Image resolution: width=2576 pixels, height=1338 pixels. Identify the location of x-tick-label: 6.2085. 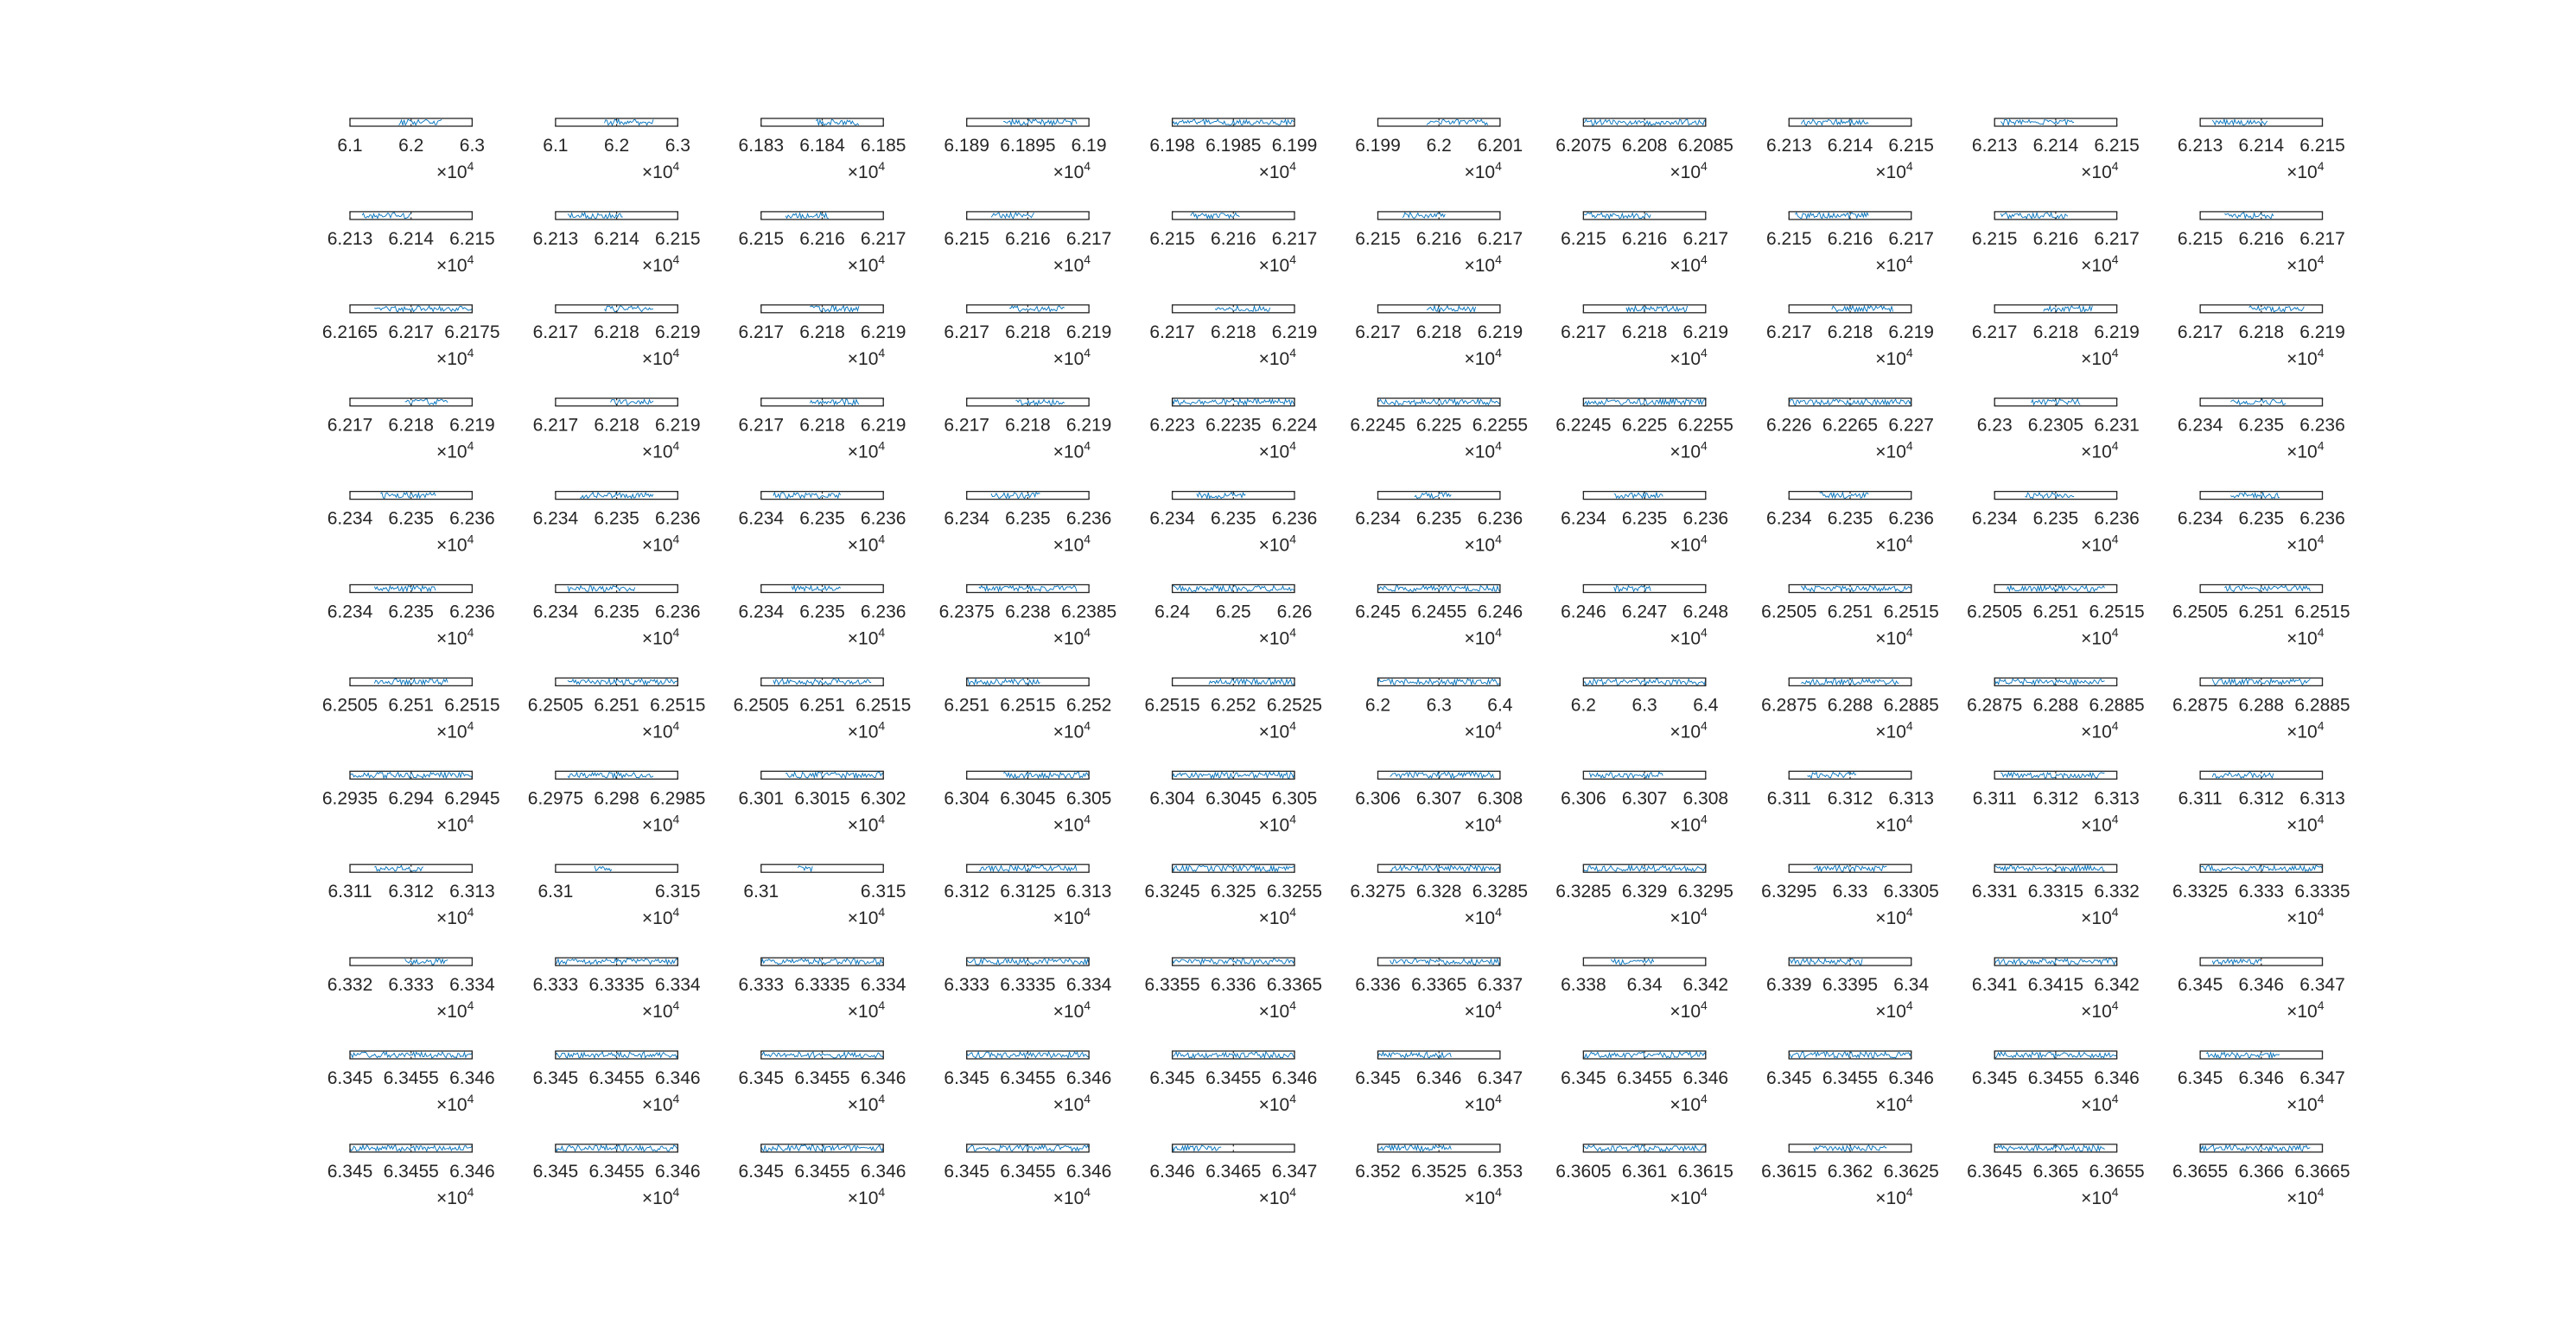
(1706, 146).